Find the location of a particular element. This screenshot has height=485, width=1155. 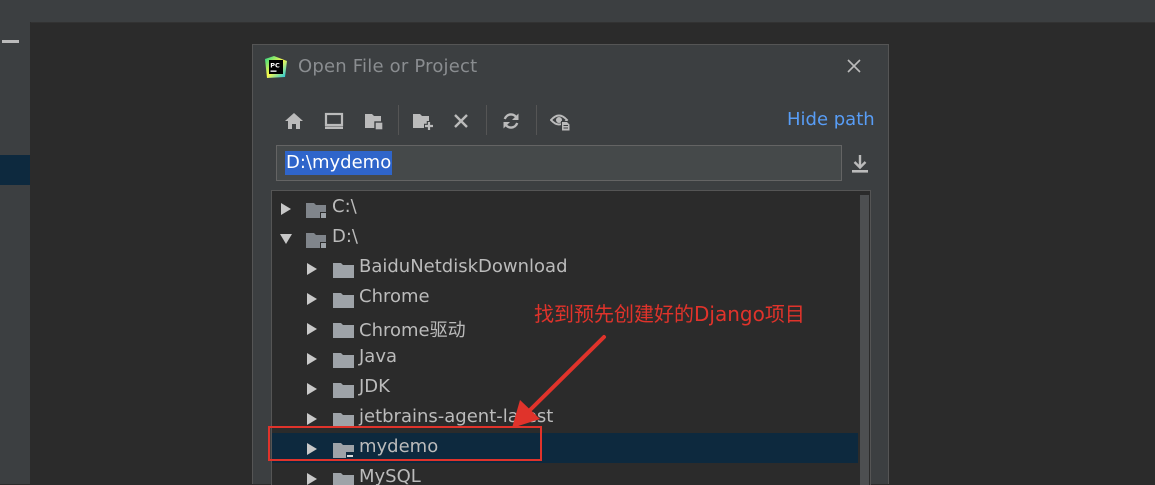

tree-item-label: MySQL is located at coordinates (390, 475).